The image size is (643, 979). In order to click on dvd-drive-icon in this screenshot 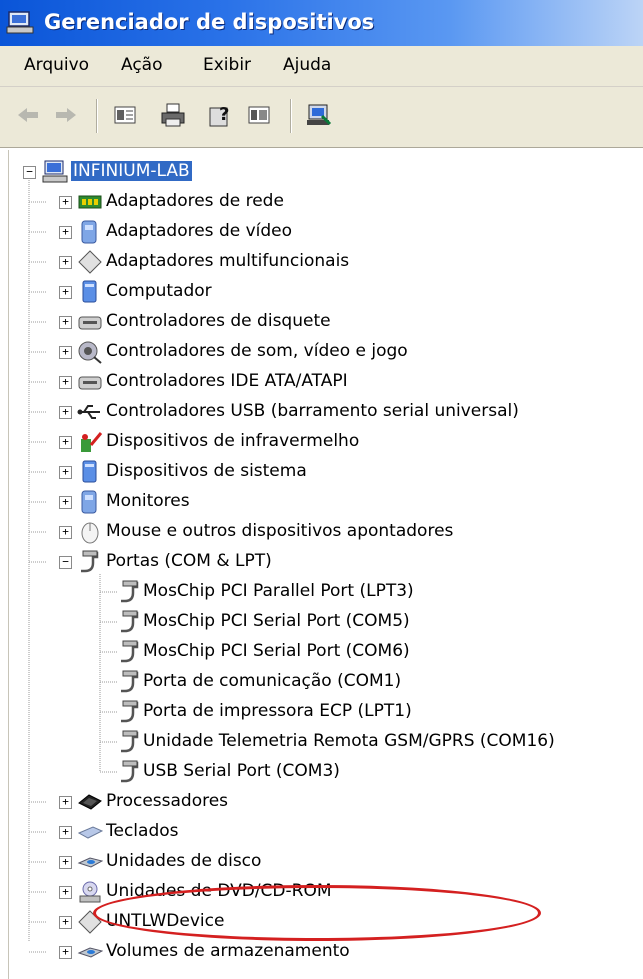, I will do `click(90, 892)`.